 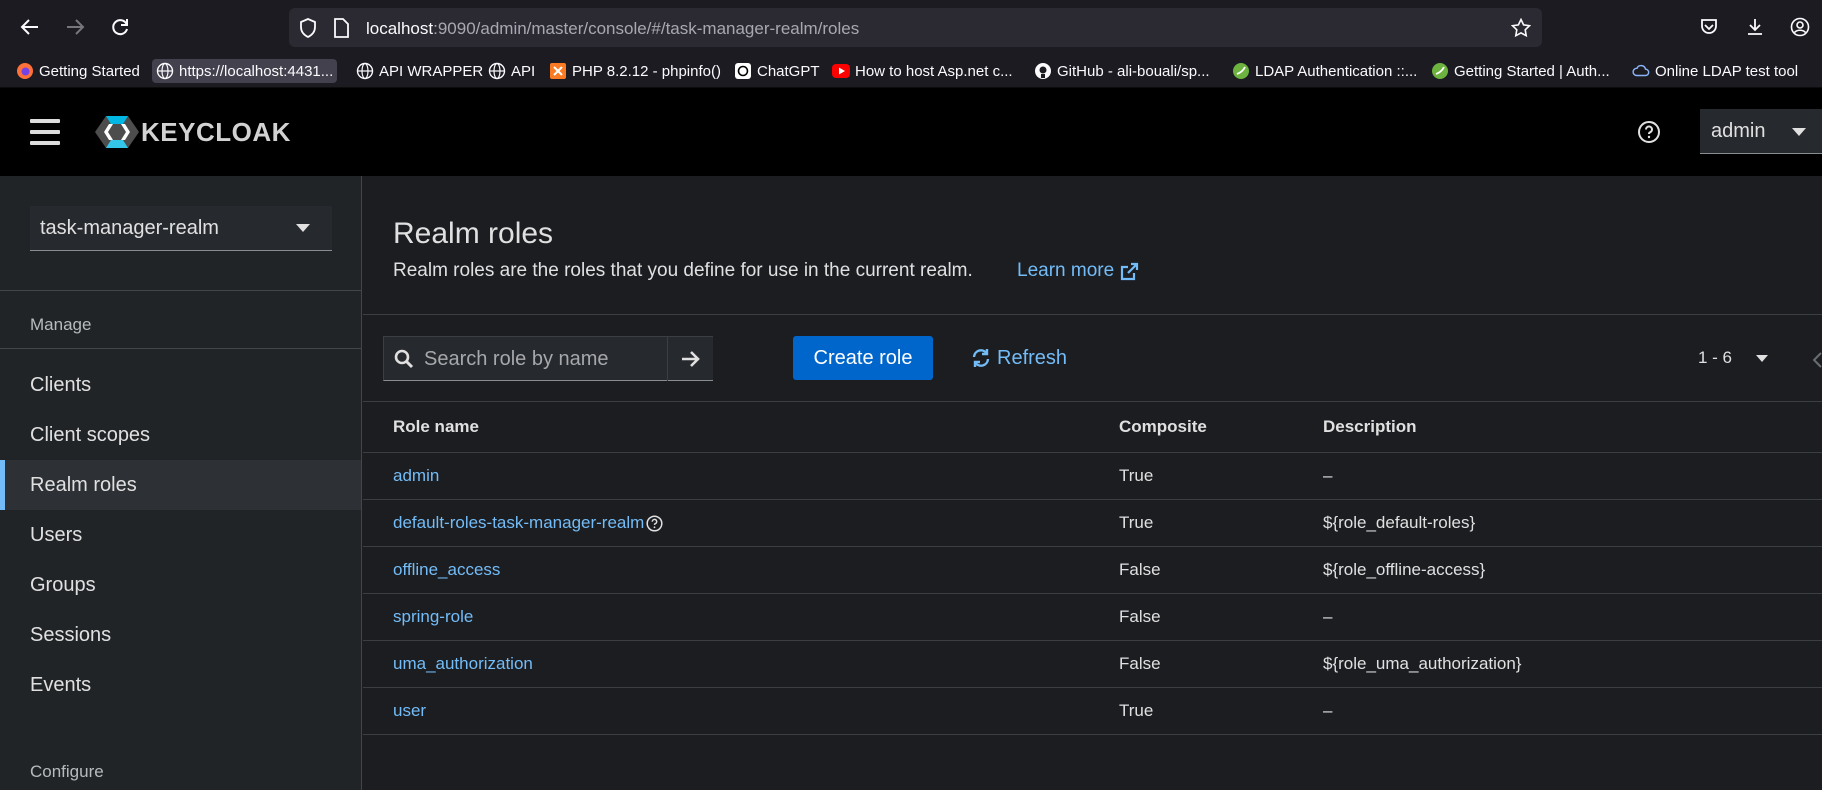 What do you see at coordinates (1521, 28) in the screenshot?
I see `star-icon` at bounding box center [1521, 28].